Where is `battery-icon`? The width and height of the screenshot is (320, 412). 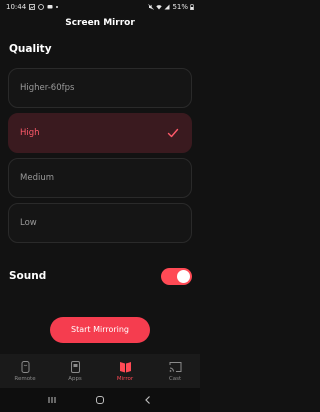 battery-icon is located at coordinates (192, 7).